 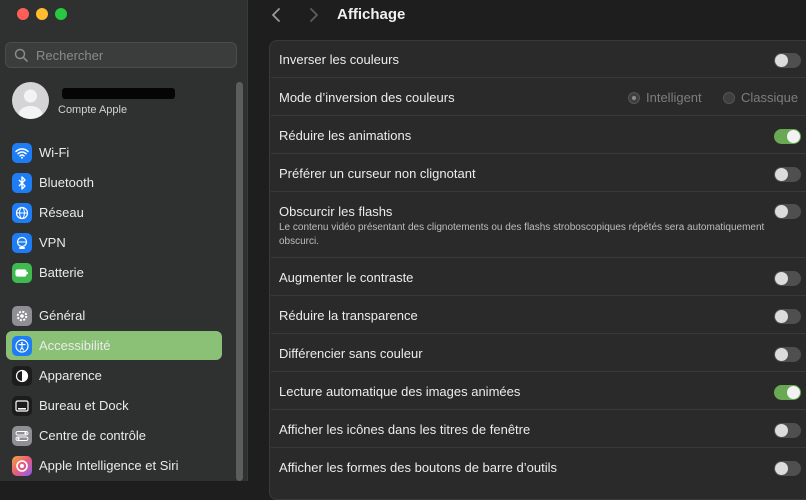 What do you see at coordinates (371, 14) in the screenshot?
I see `page-title: Affichage` at bounding box center [371, 14].